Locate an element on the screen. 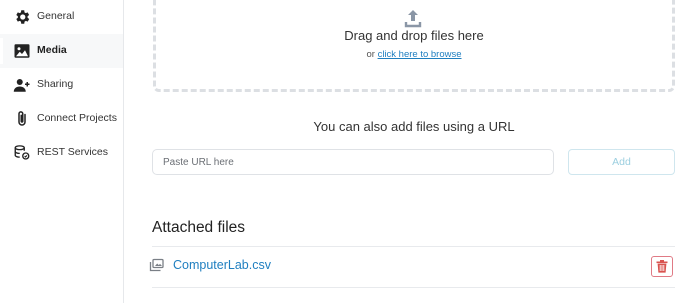  sidebar-item-label: Sharing is located at coordinates (55, 84).